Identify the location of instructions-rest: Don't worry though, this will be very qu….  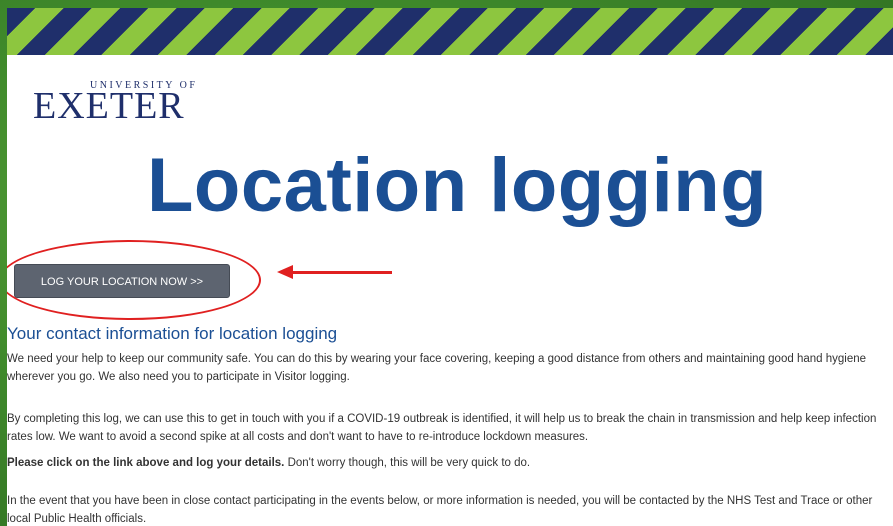
(407, 463).